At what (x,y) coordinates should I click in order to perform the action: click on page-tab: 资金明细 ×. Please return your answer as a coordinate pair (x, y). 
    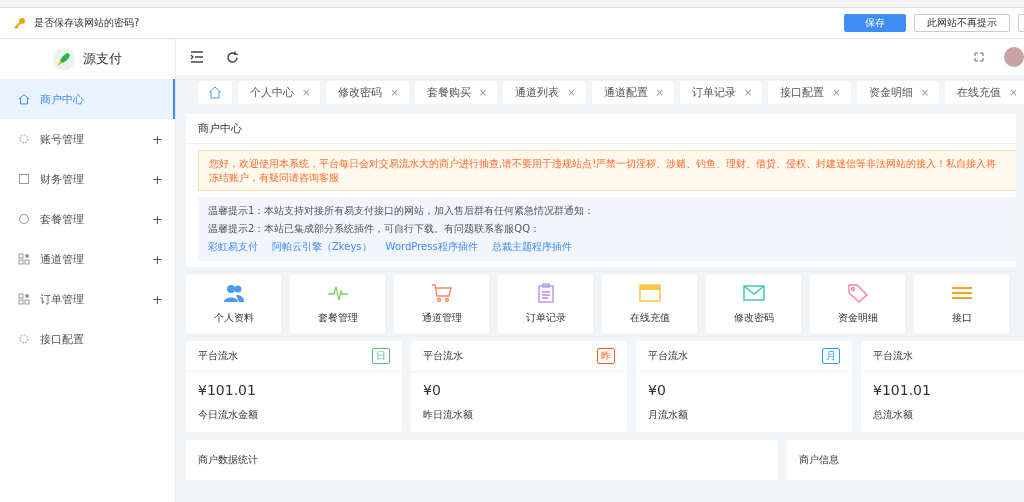
    Looking at the image, I should click on (898, 92).